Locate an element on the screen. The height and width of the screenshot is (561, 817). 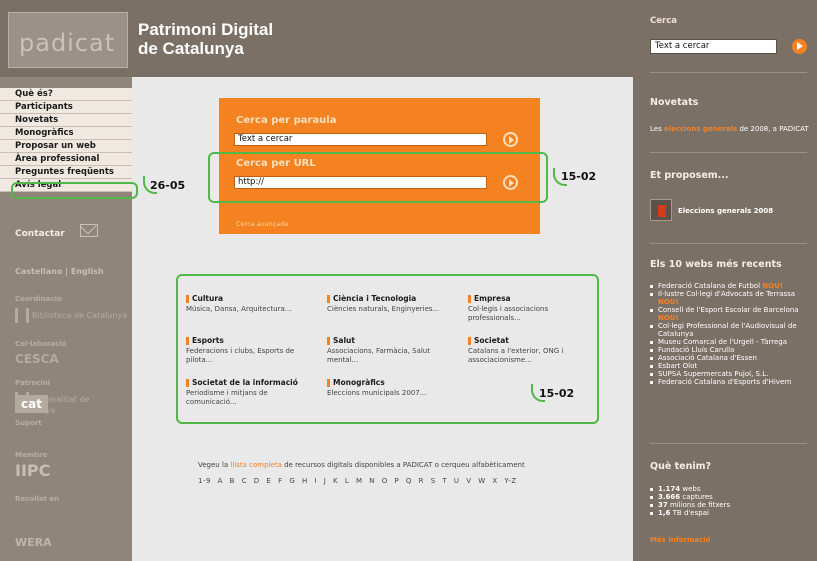
stat-item: 3.666 captures is located at coordinates (690, 497).